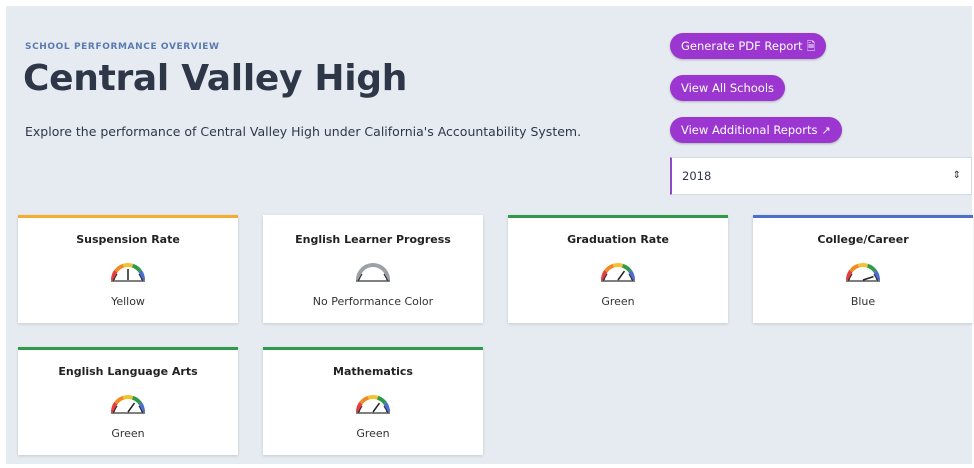 This screenshot has height=468, width=974. I want to click on view-additional-reports-button: View Additional Reports ↗, so click(756, 130).